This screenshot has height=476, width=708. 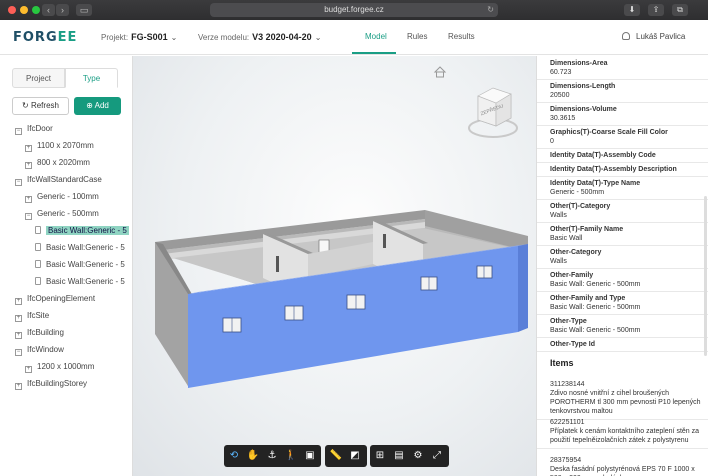 I want to click on walk-icon: 🚶, so click(x=291, y=456).